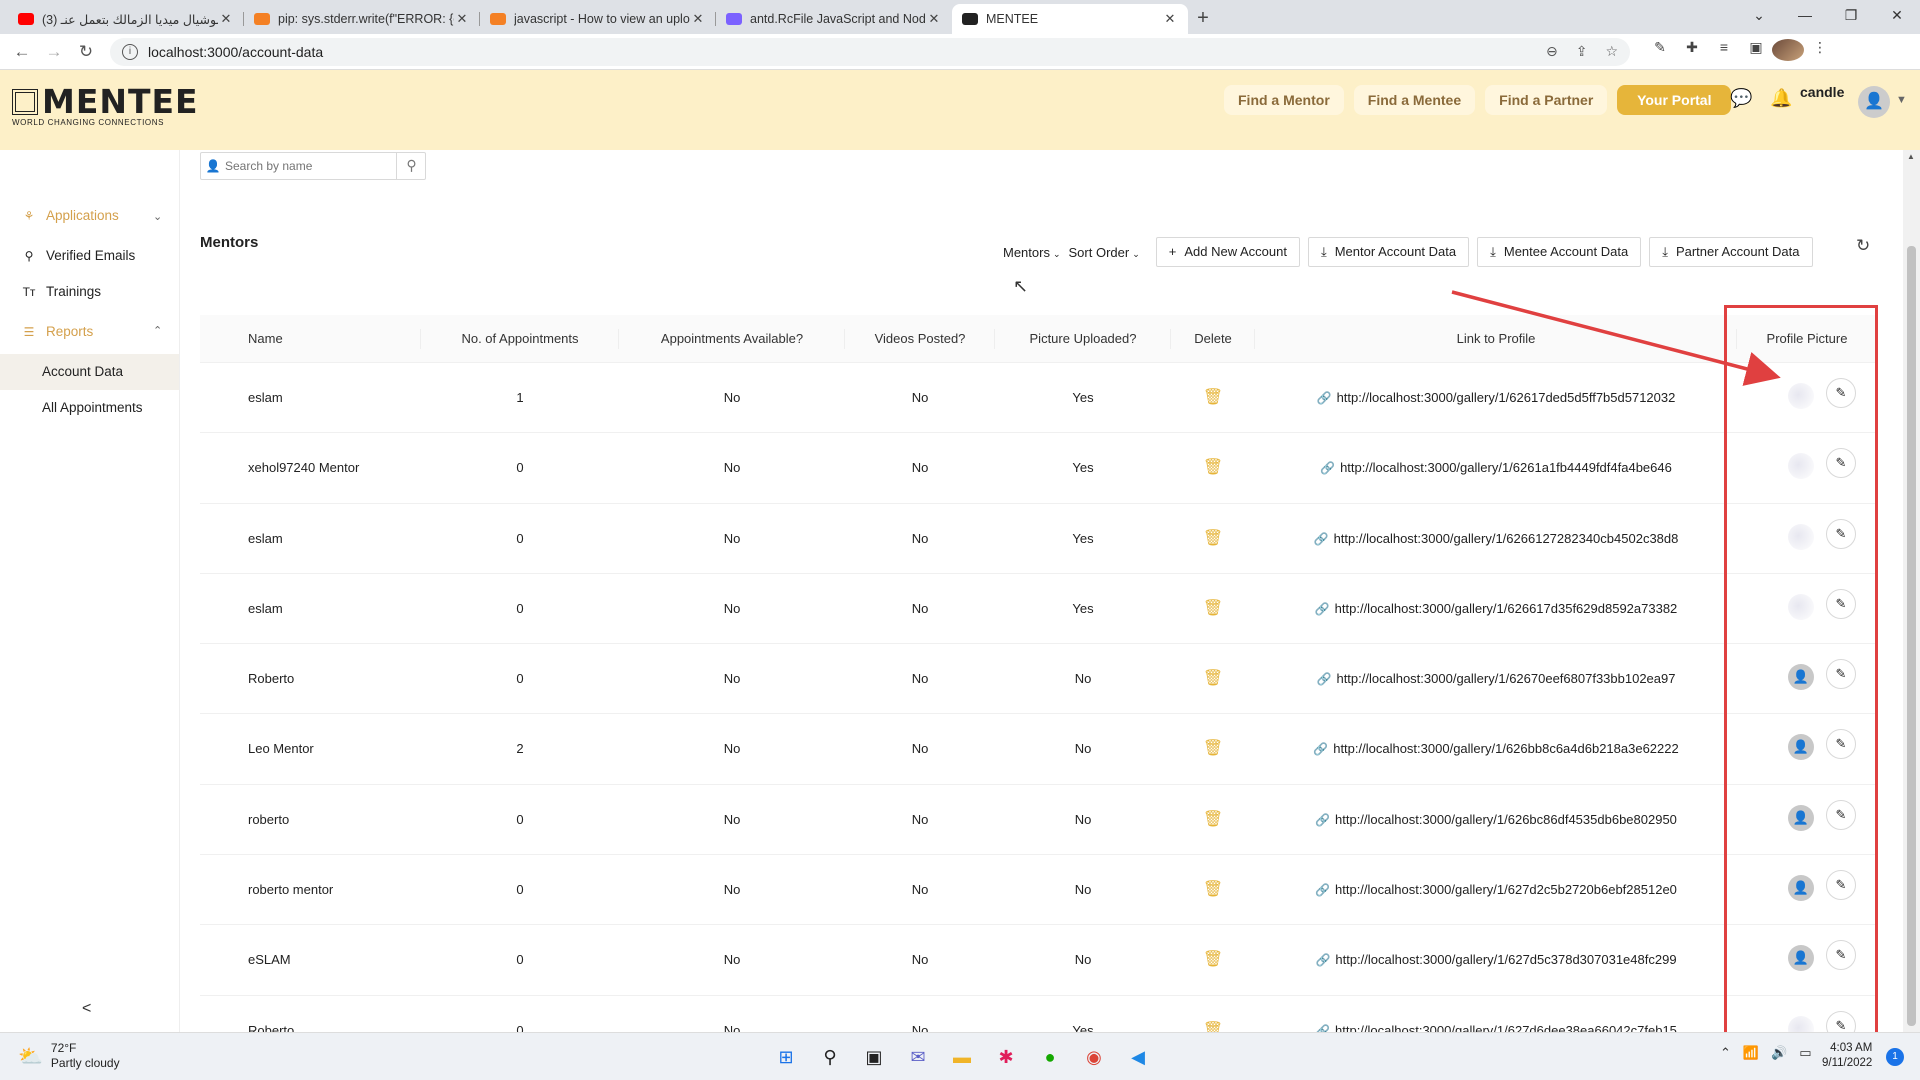 This screenshot has height=1080, width=1920. What do you see at coordinates (86, 1009) in the screenshot?
I see `collapse-sidebar-icon: <` at bounding box center [86, 1009].